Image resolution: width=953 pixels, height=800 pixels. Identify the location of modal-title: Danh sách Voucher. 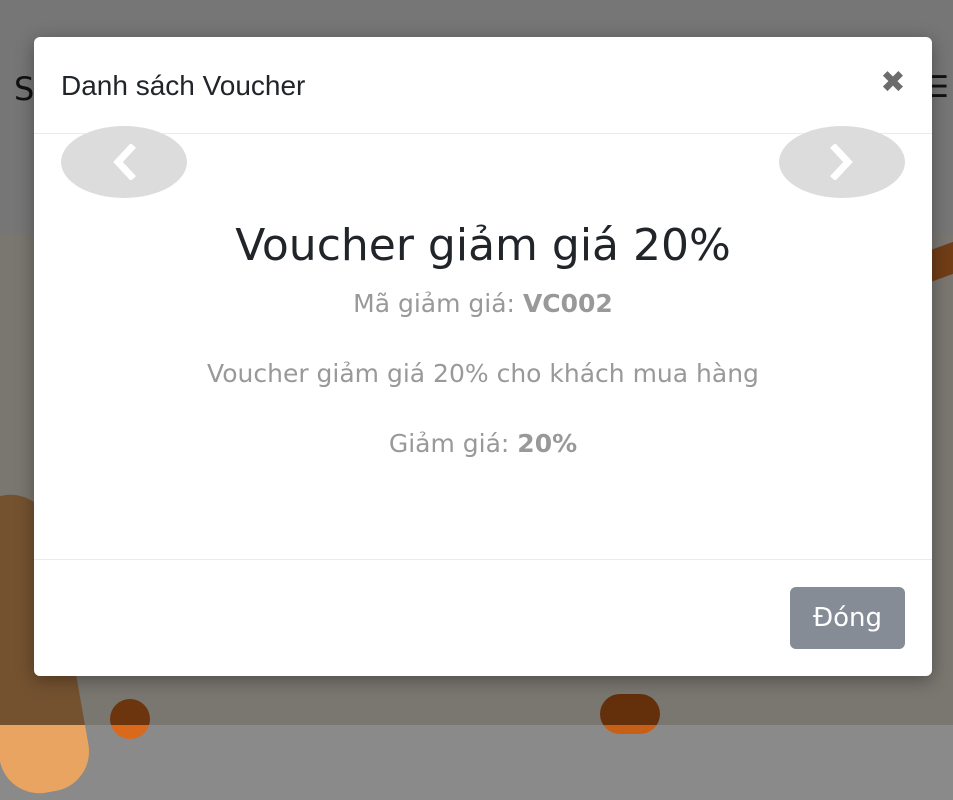
(183, 85).